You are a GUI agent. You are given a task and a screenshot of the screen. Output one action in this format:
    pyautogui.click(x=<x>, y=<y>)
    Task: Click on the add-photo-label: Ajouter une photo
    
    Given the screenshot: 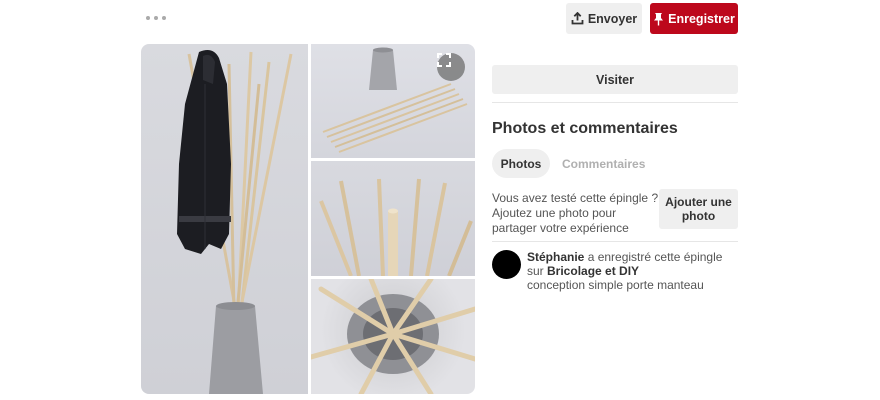 What is the action you would take?
    pyautogui.click(x=698, y=209)
    